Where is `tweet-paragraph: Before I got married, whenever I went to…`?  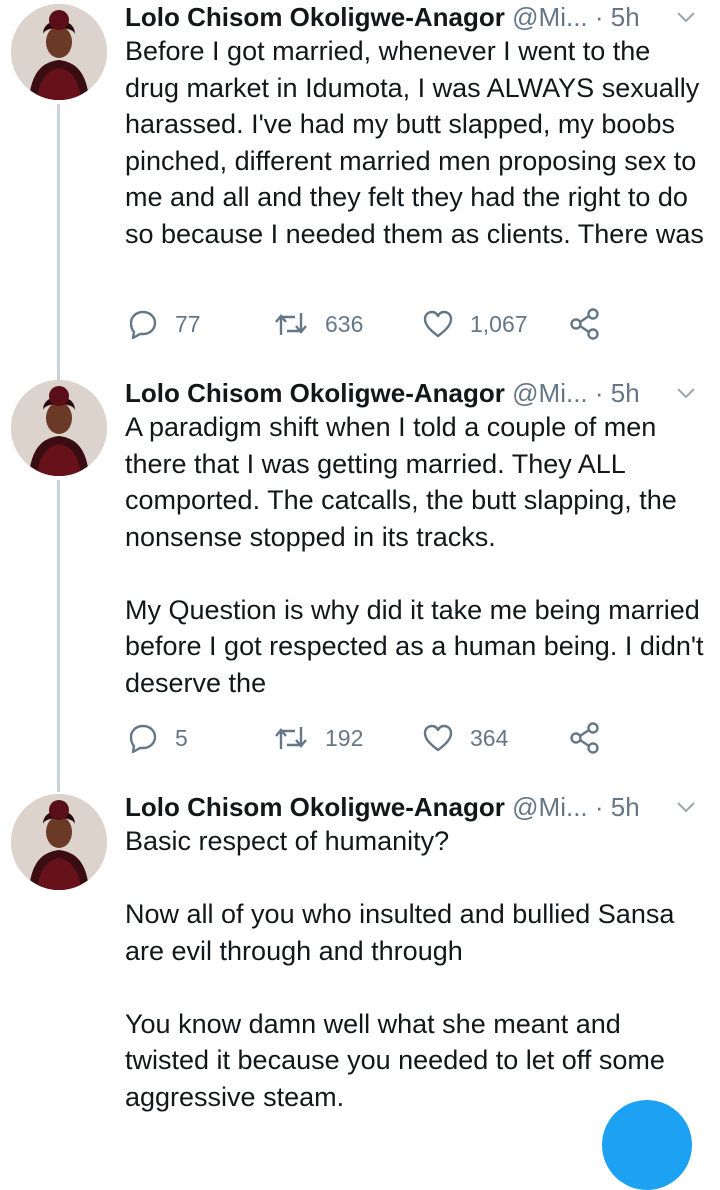 tweet-paragraph: Before I got married, whenever I went to… is located at coordinates (414, 142).